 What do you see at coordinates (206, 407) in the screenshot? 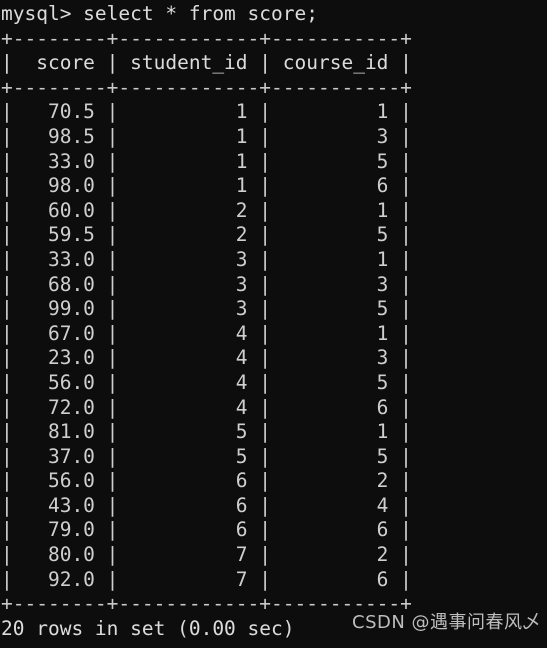
I see `table-row: | 72.0 | 4 | 6 |` at bounding box center [206, 407].